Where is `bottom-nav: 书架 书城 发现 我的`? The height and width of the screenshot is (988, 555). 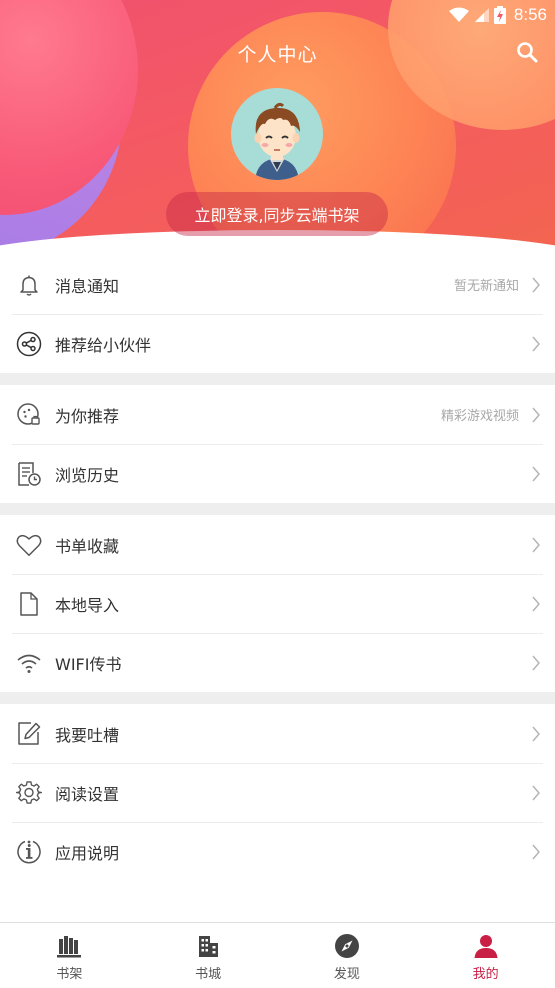
bottom-nav: 书架 书城 发现 我的 is located at coordinates (277, 955).